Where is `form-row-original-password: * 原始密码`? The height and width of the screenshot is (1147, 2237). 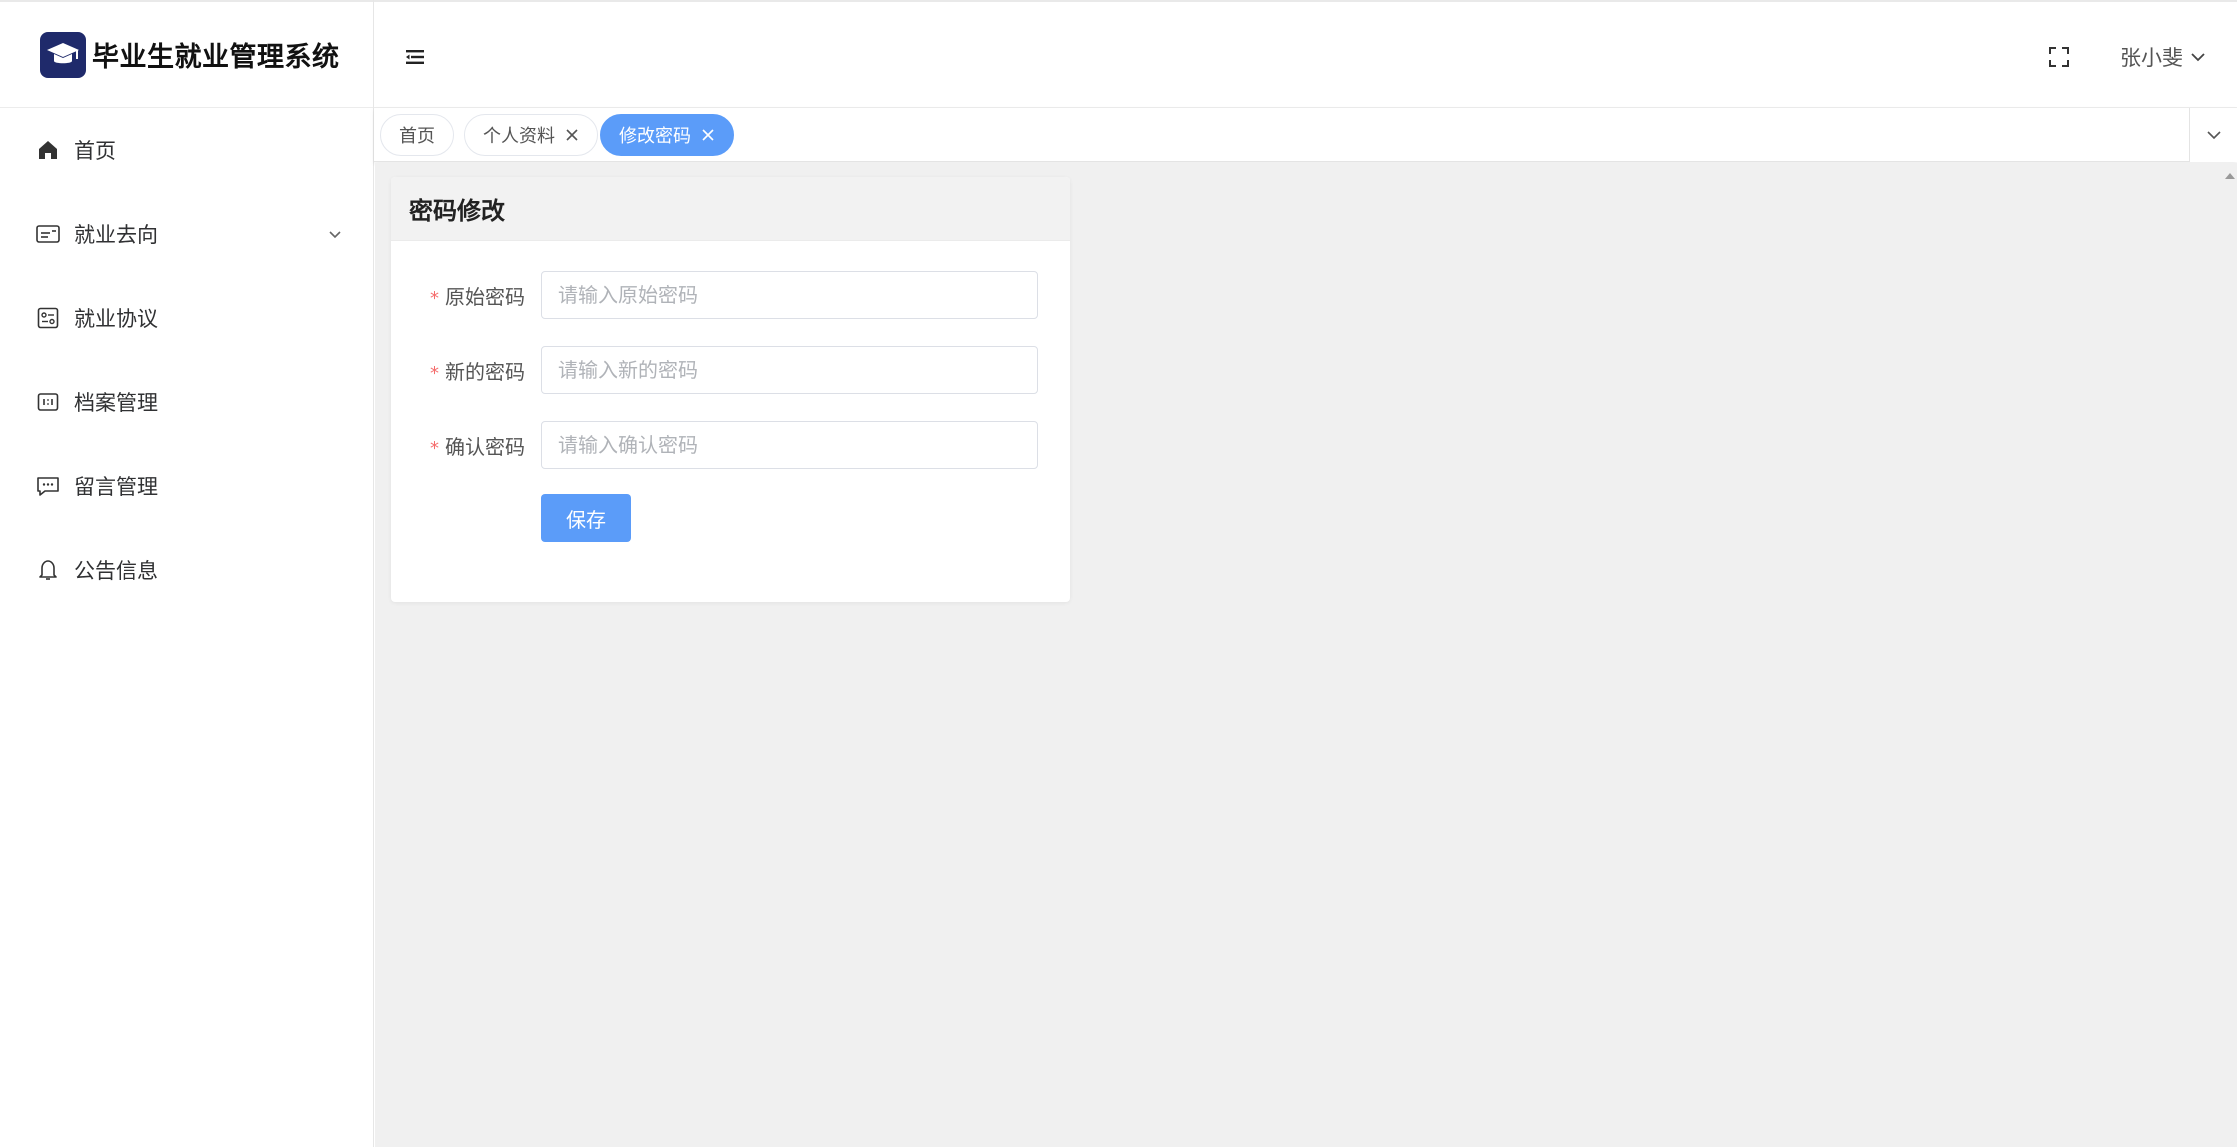 form-row-original-password: * 原始密码 is located at coordinates (730, 295).